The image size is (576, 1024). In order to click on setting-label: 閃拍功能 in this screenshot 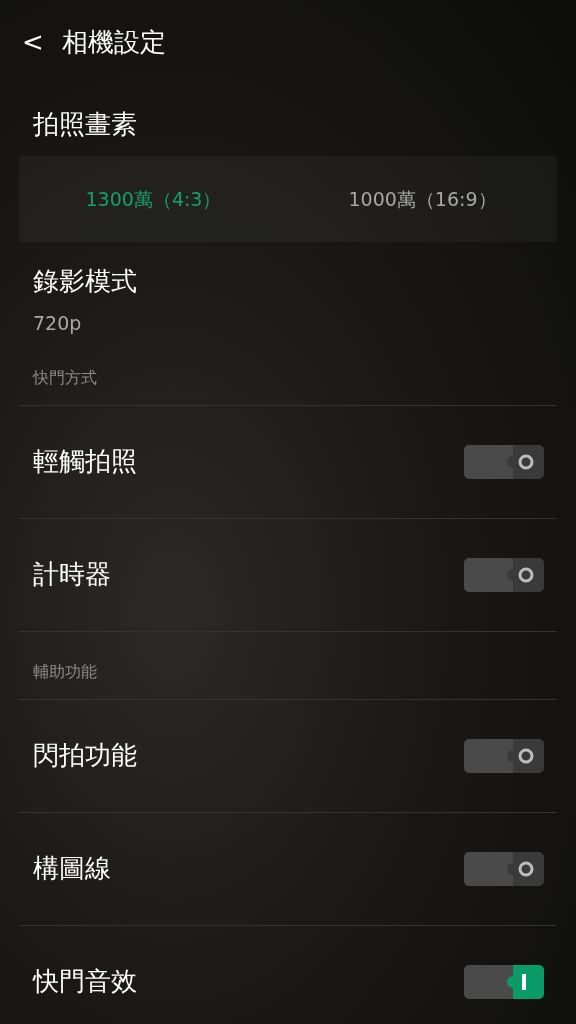, I will do `click(85, 755)`.